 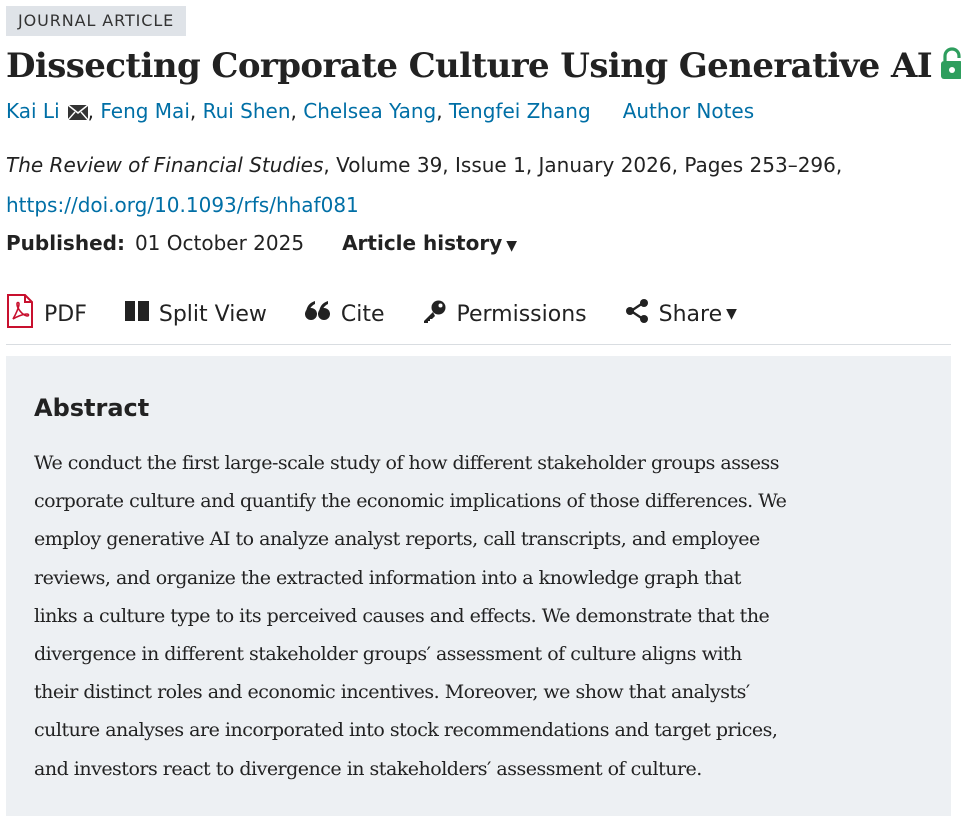 What do you see at coordinates (92, 408) in the screenshot?
I see `abstract-heading: Abstract` at bounding box center [92, 408].